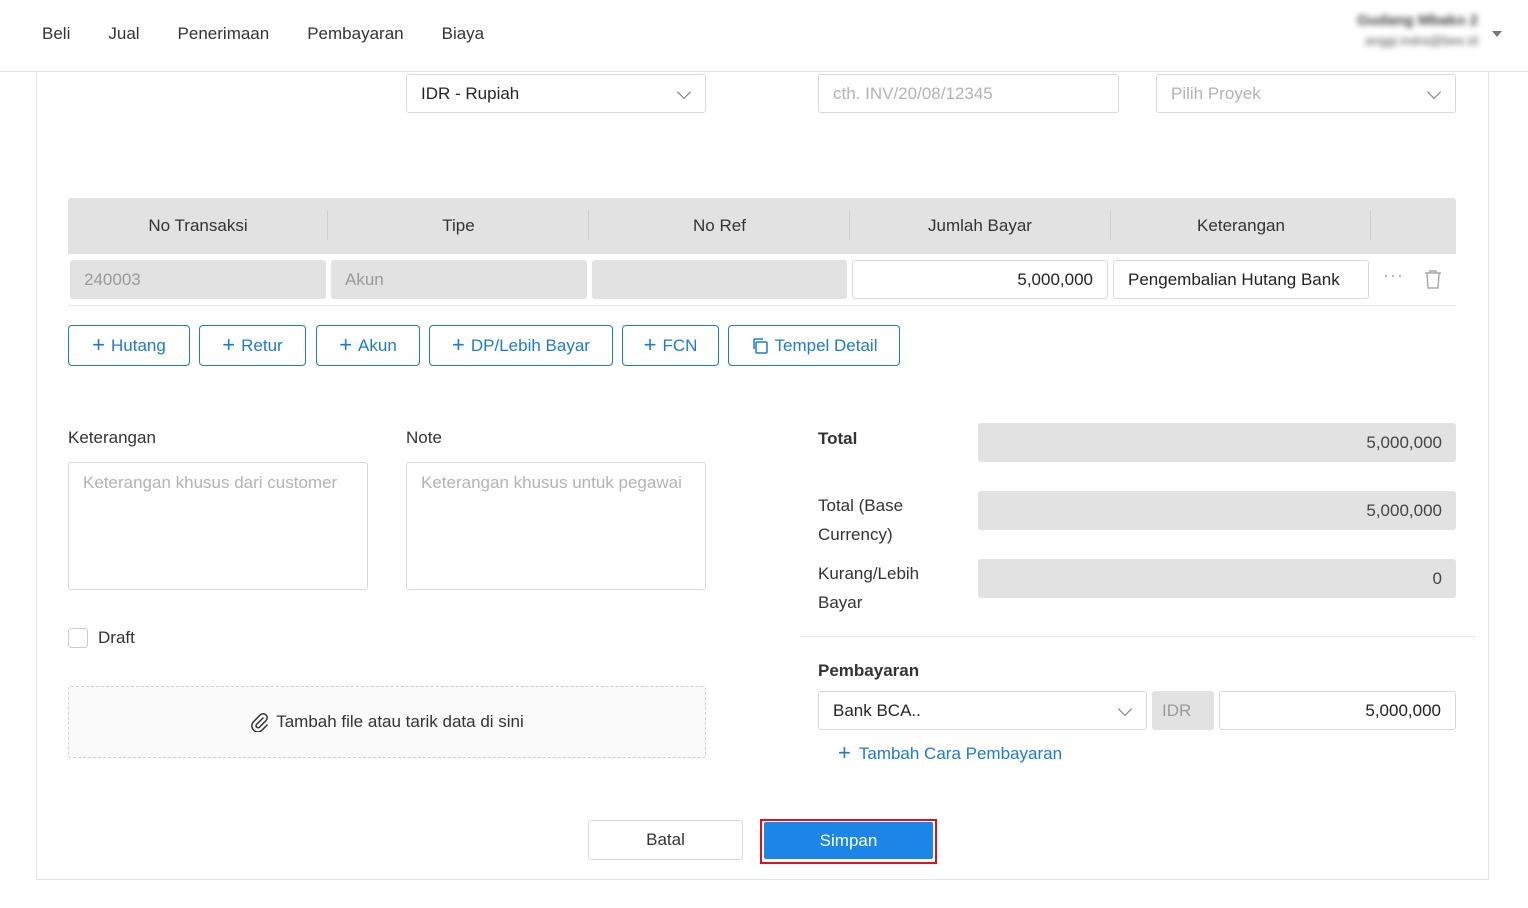 The image size is (1528, 908). Describe the element at coordinates (112, 437) in the screenshot. I see `keterangan-label: Keterangan` at that location.